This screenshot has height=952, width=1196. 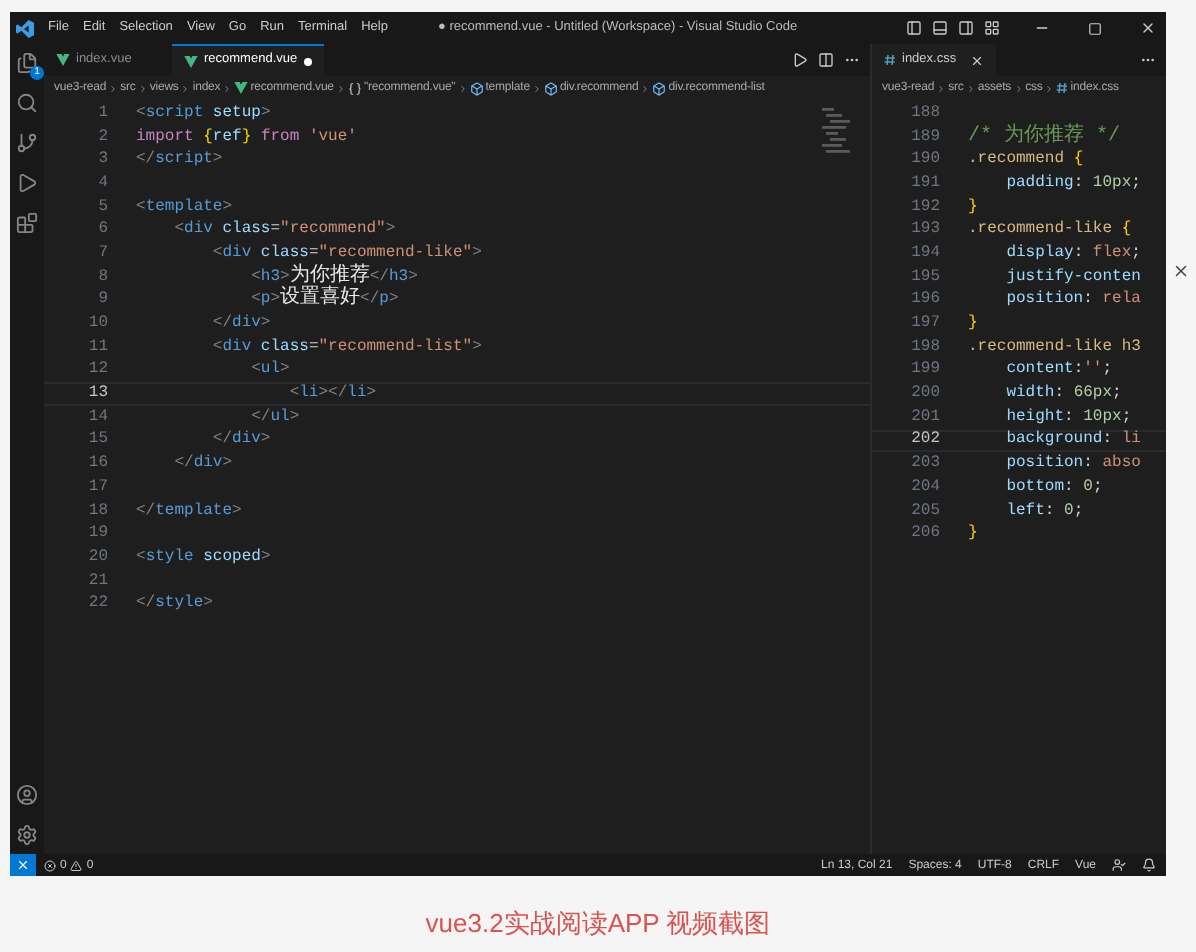 I want to click on code-line: background: li, so click(x=1072, y=440).